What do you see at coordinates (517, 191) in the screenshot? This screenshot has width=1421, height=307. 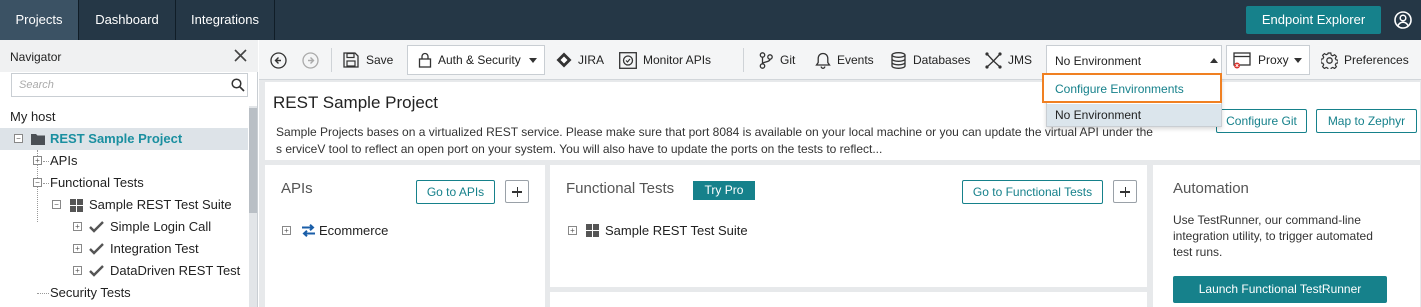 I see `add-api-button` at bounding box center [517, 191].